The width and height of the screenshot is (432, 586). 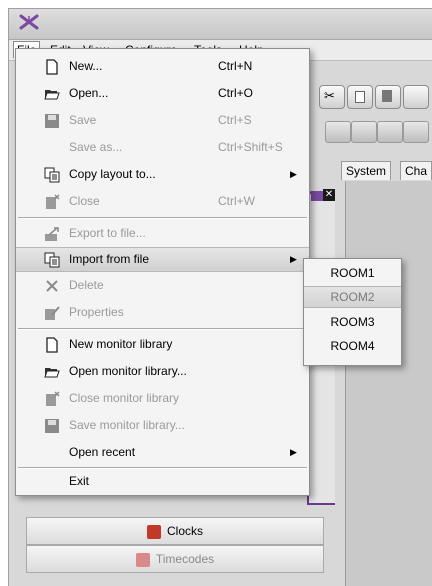 I want to click on menu-item-shortcut: Ctrl+W, so click(x=236, y=201).